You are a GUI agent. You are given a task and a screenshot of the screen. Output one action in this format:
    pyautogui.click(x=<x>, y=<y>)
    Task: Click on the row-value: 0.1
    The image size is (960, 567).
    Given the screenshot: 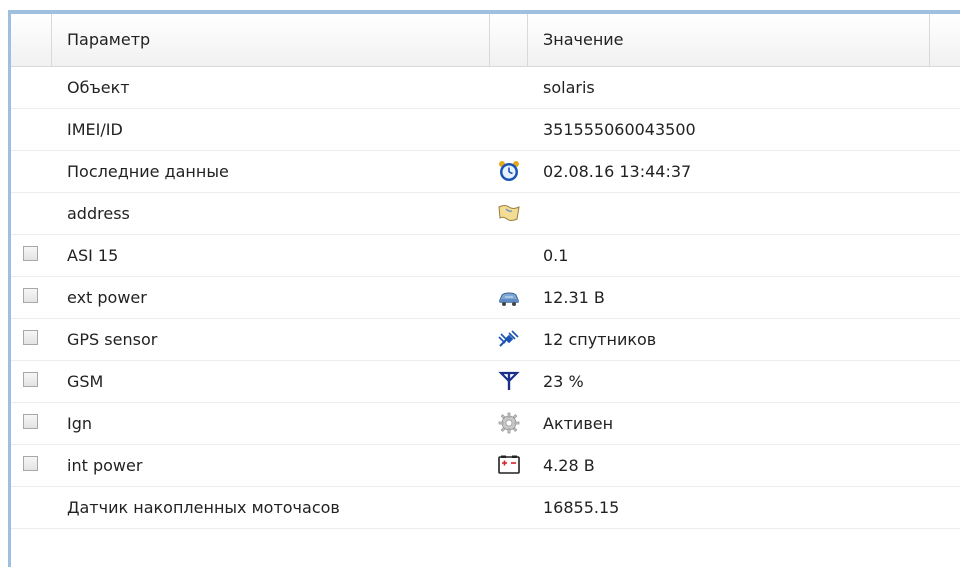 What is the action you would take?
    pyautogui.click(x=556, y=255)
    